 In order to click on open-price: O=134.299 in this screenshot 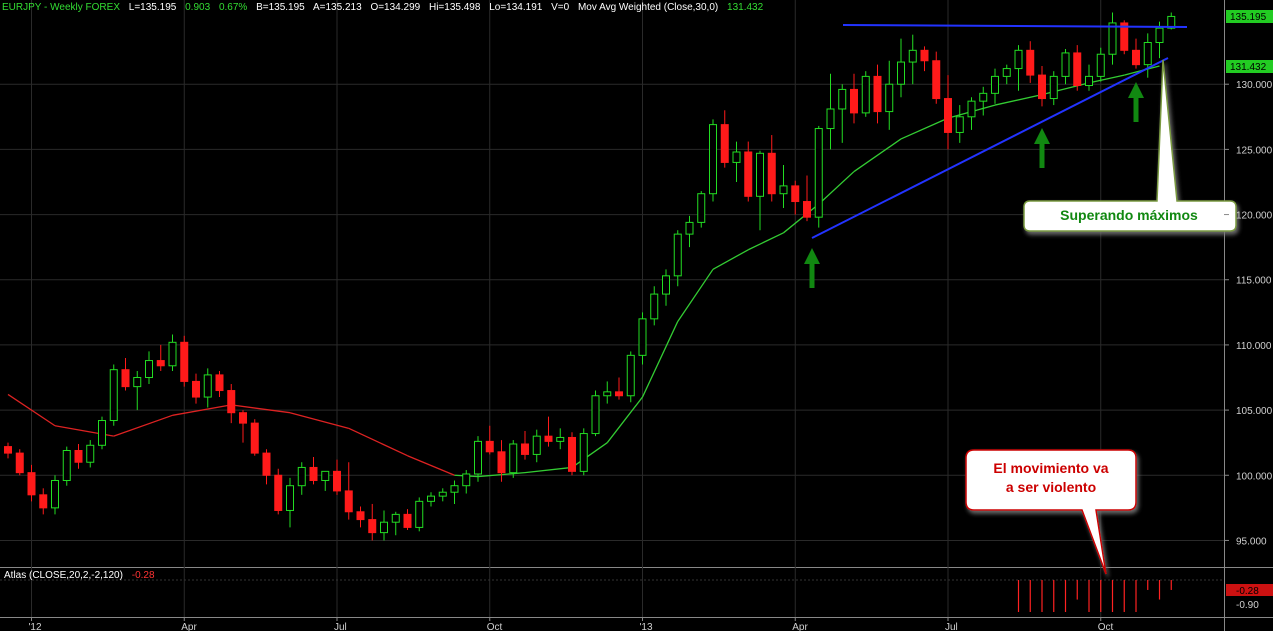, I will do `click(395, 7)`.